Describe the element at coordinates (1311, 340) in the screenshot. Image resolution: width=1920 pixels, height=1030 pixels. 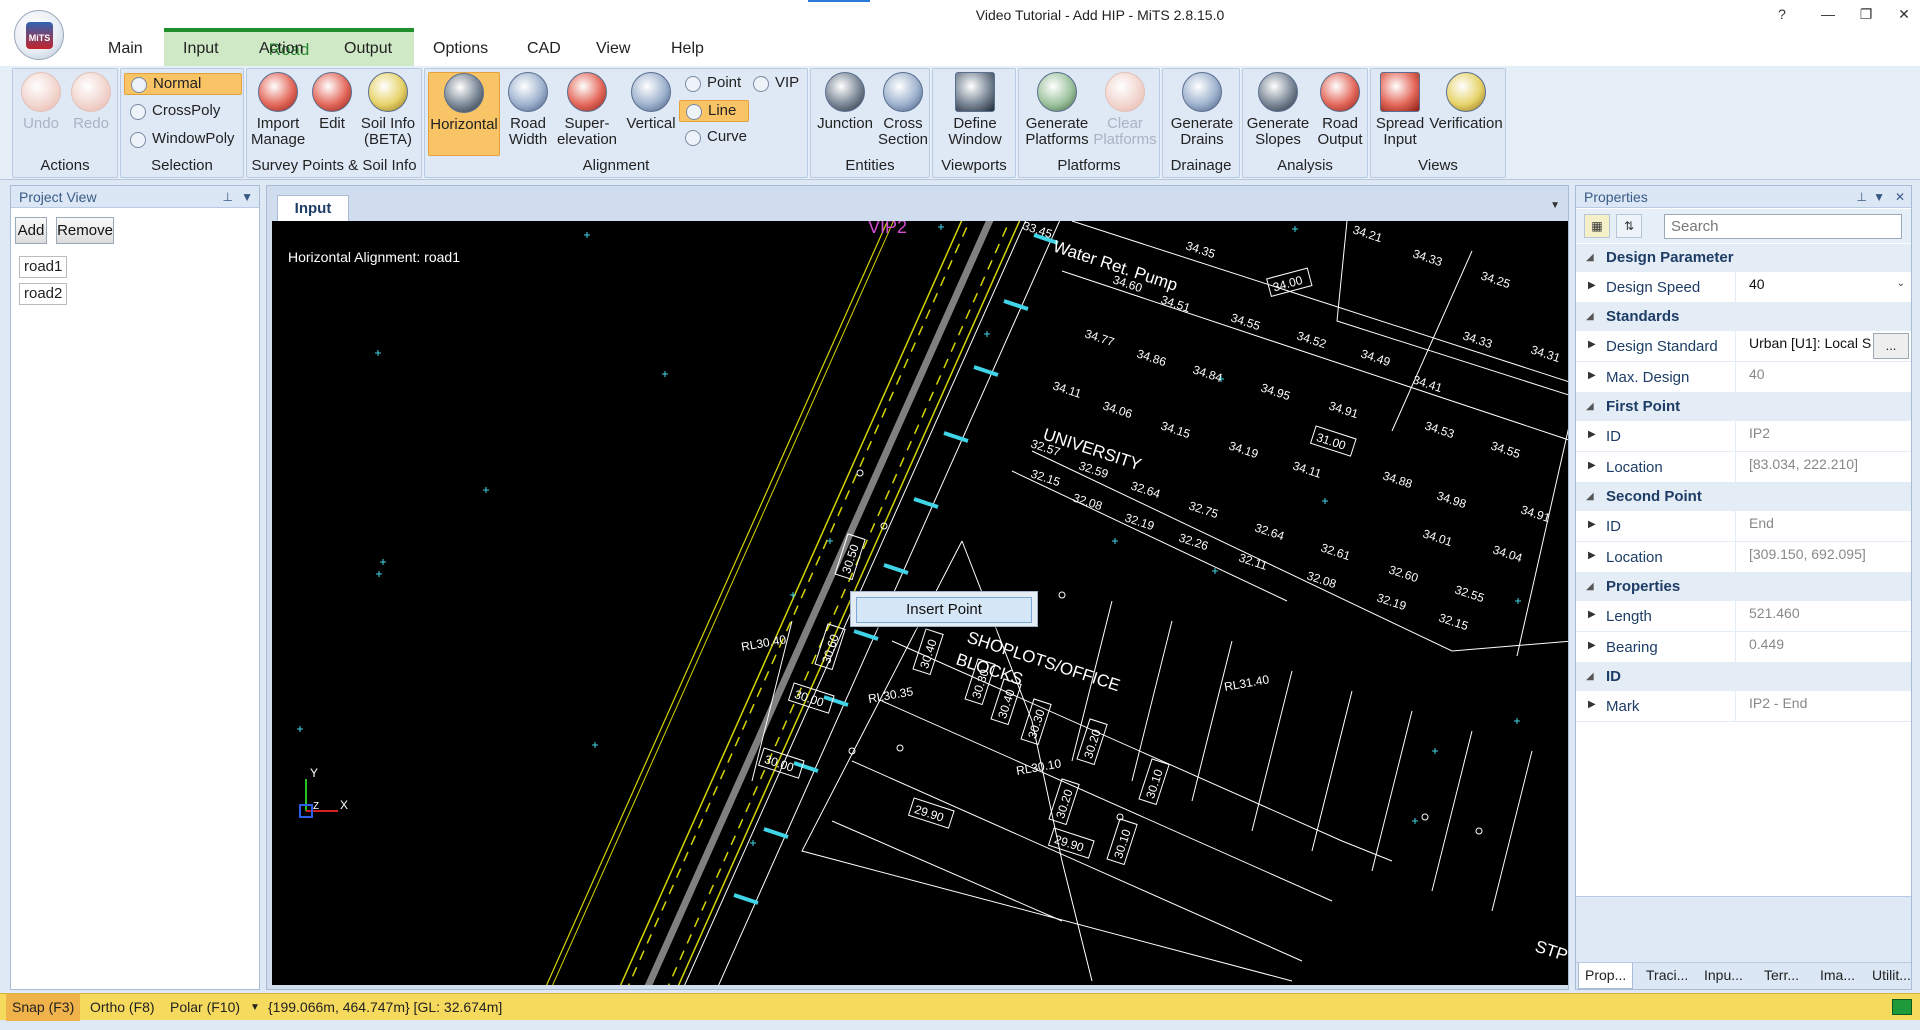
I see `spot-level: 34.52` at that location.